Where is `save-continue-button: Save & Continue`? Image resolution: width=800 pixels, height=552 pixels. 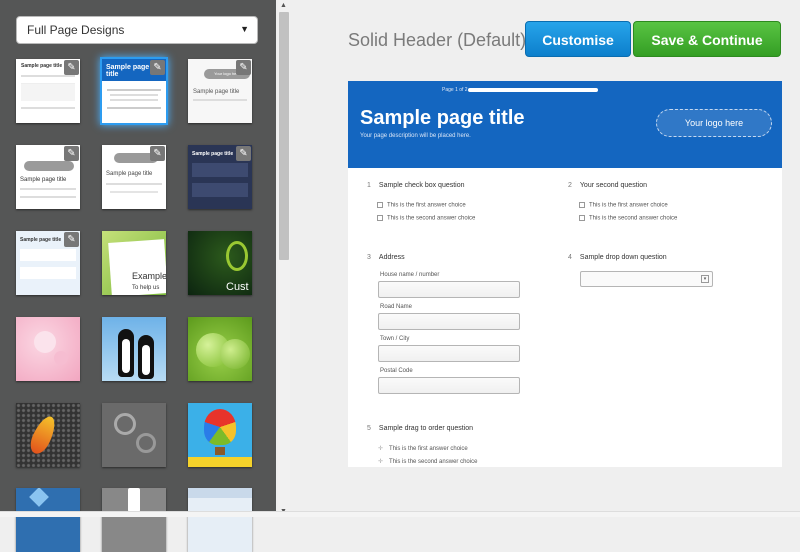 save-continue-button: Save & Continue is located at coordinates (707, 39).